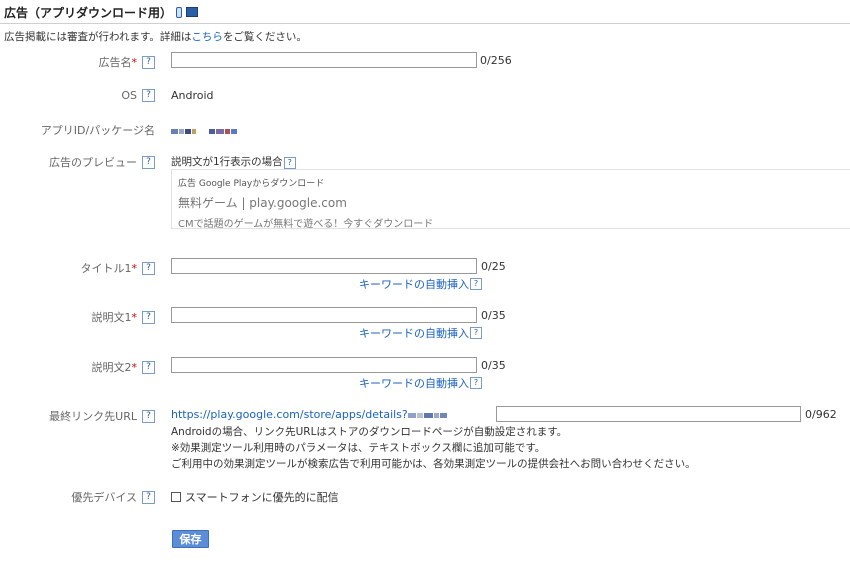  I want to click on row-ad-name: 広告名* ? 0/256, so click(425, 61).